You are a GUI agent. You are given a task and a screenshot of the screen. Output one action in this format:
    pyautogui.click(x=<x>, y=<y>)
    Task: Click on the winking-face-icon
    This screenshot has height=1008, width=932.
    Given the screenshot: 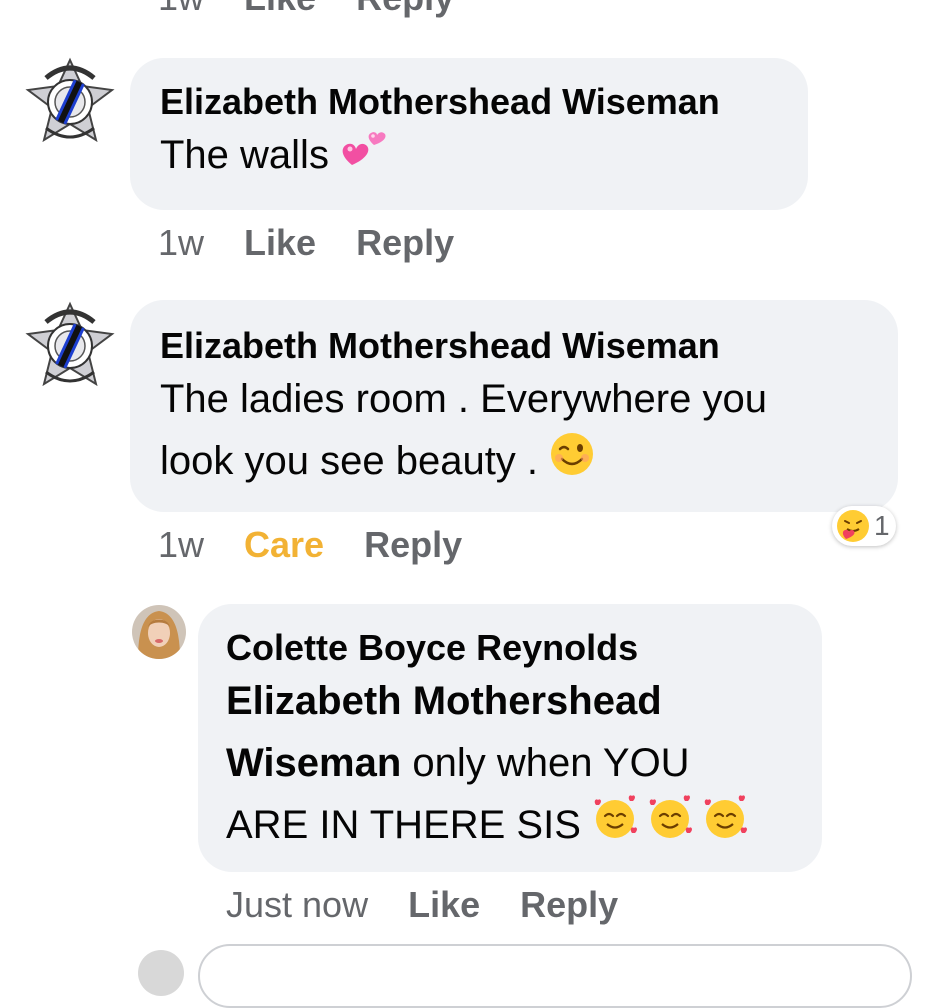 What is the action you would take?
    pyautogui.click(x=572, y=463)
    